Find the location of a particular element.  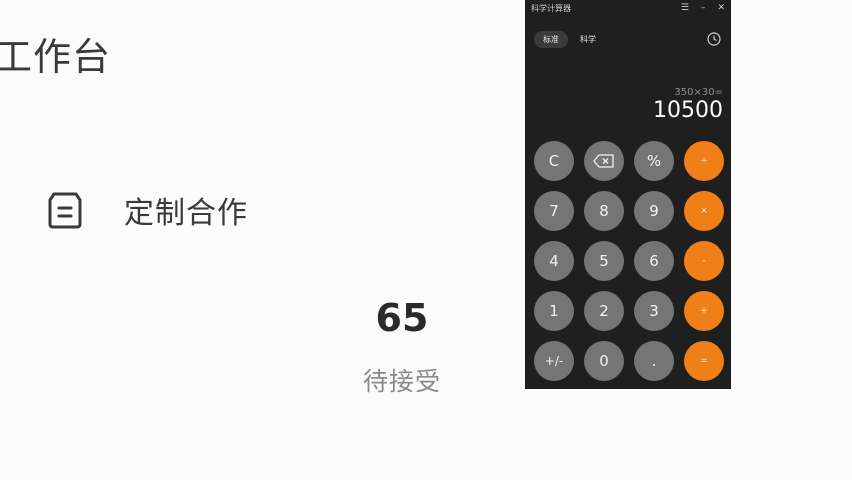

add-button: + is located at coordinates (704, 311).